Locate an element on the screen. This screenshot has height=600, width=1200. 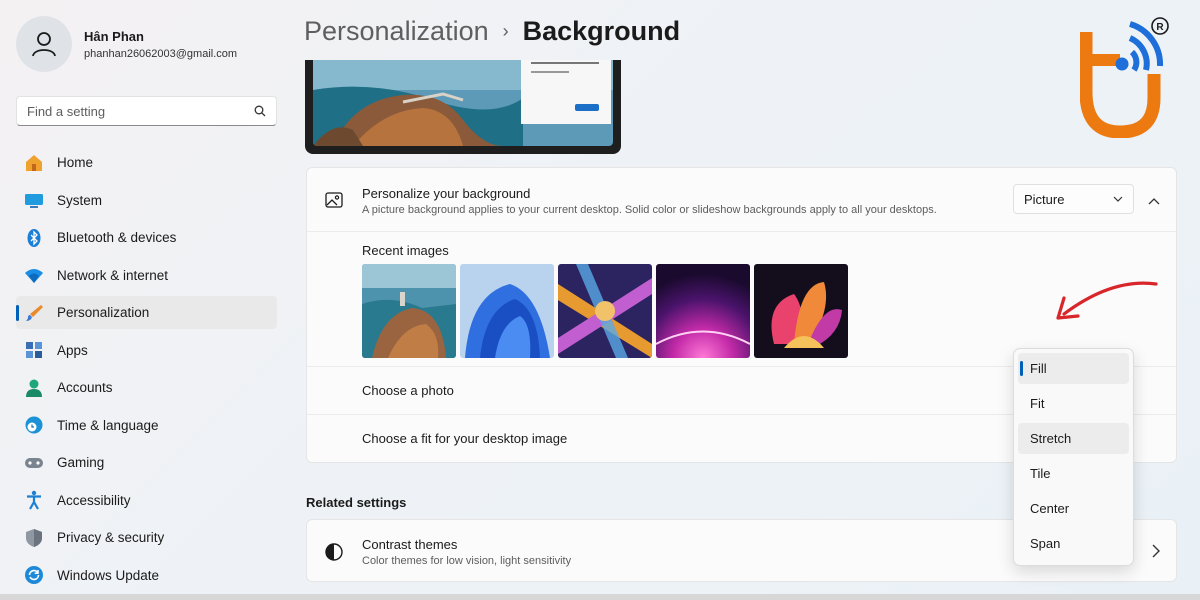
dropdown-value: Picture is located at coordinates (1044, 199).